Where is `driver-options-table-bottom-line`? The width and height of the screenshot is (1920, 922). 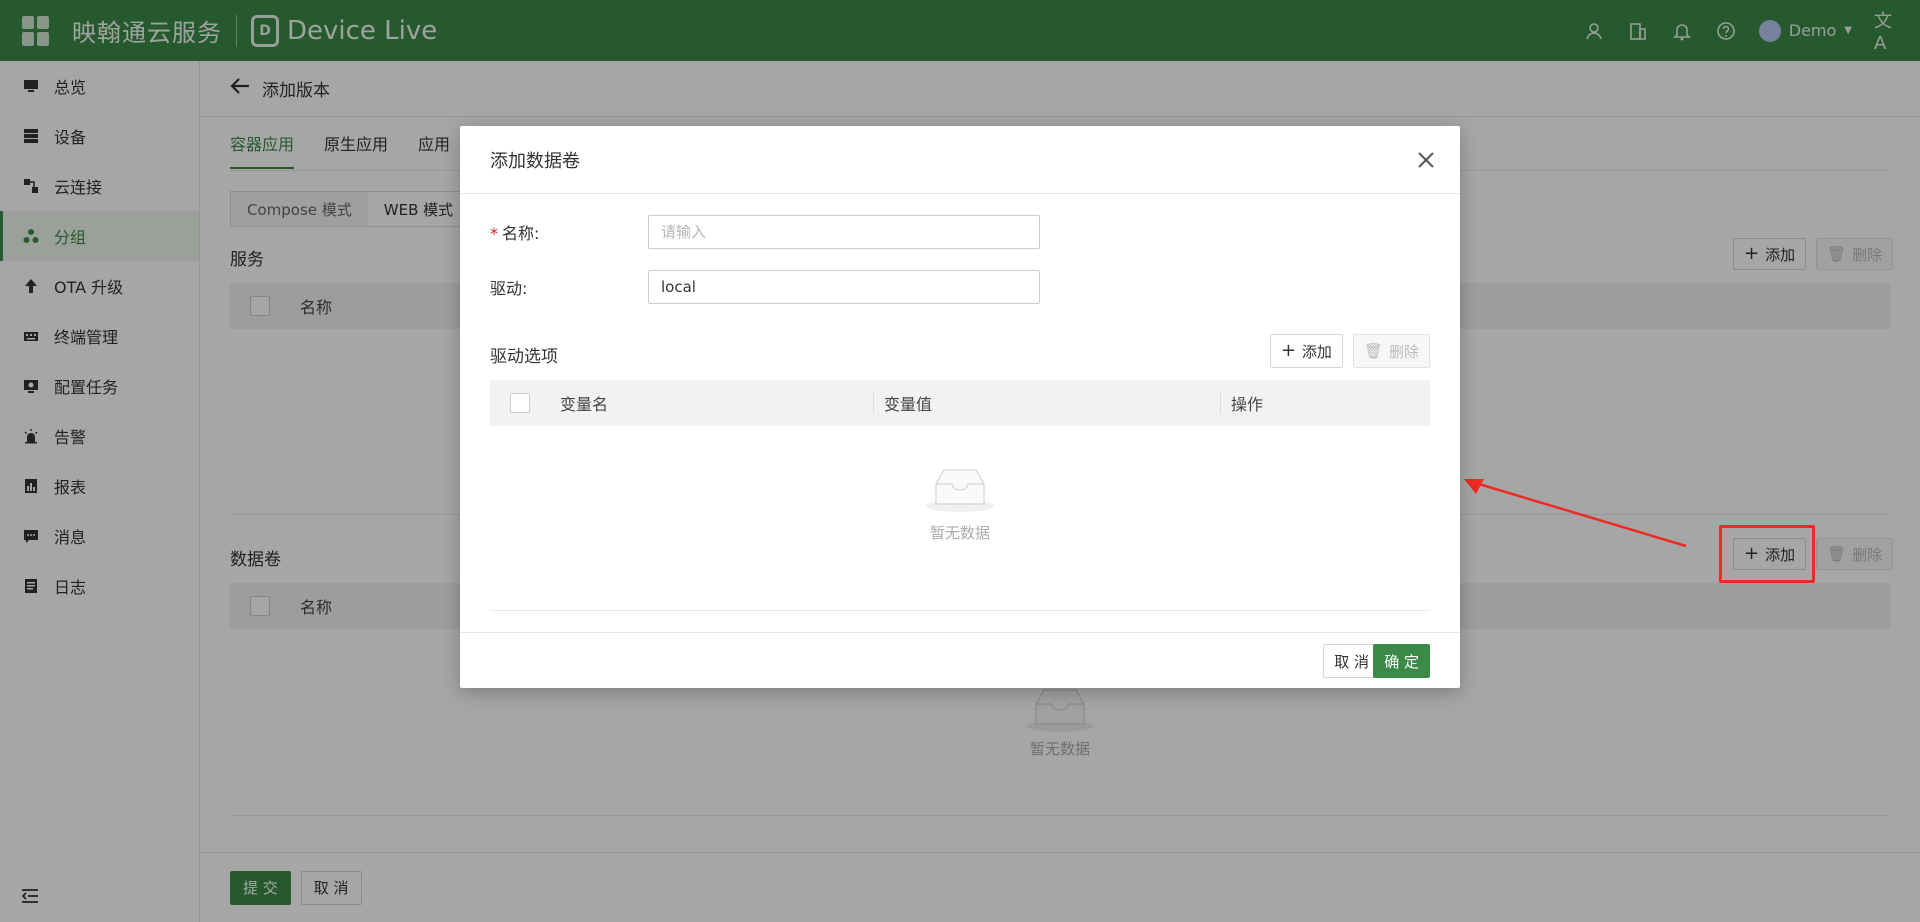
driver-options-table-bottom-line is located at coordinates (960, 610).